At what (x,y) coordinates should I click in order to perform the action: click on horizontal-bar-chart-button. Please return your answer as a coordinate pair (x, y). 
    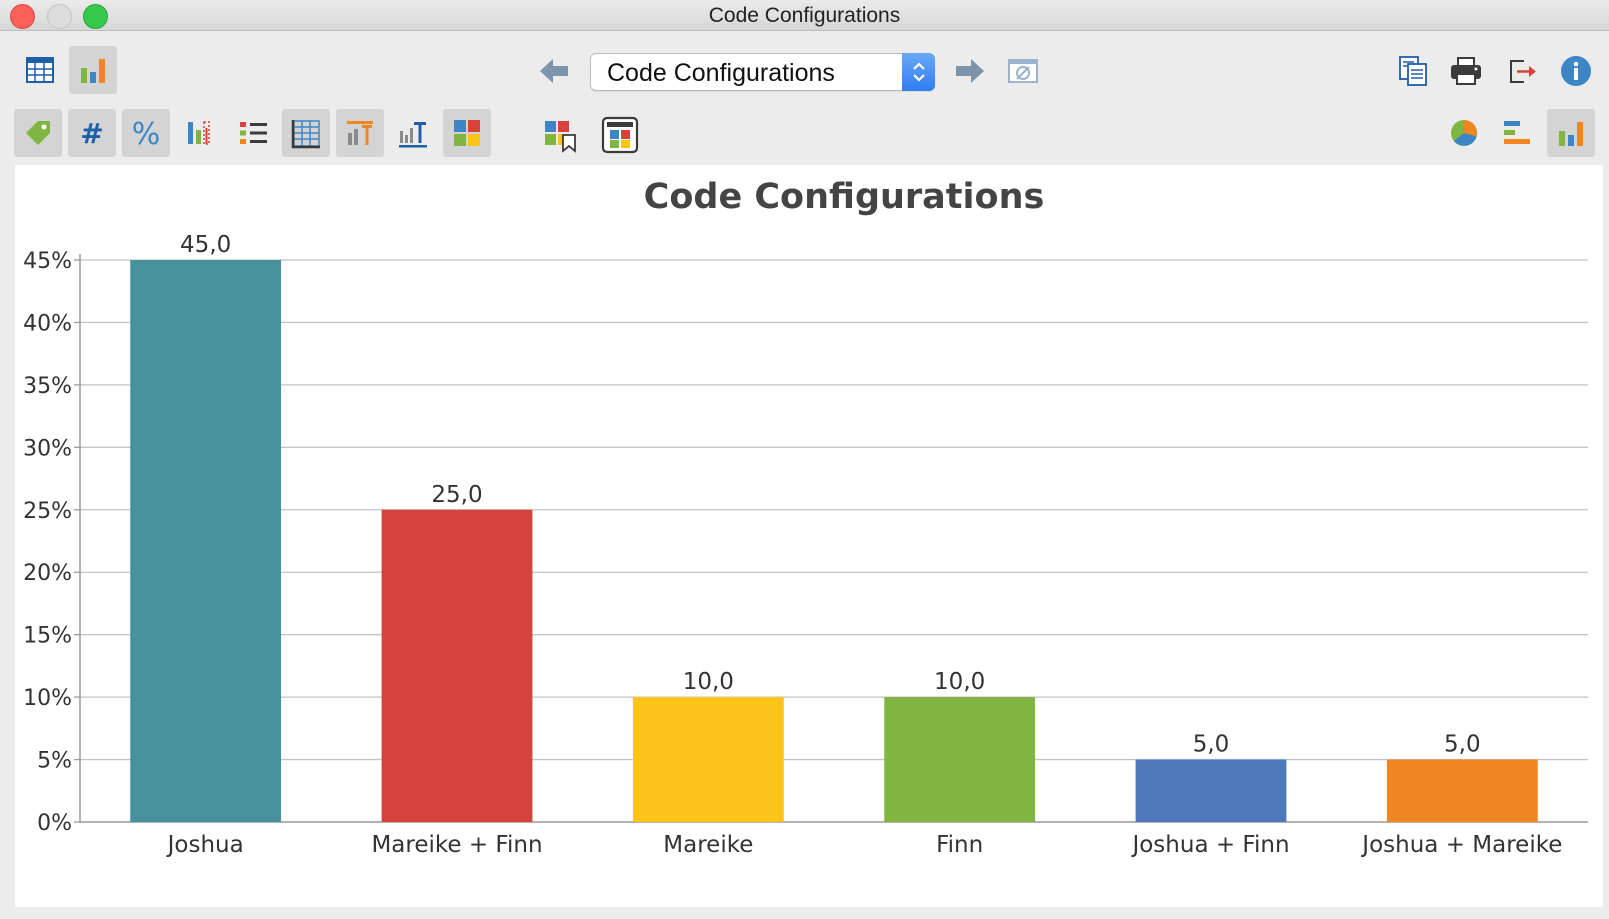
    Looking at the image, I should click on (1517, 133).